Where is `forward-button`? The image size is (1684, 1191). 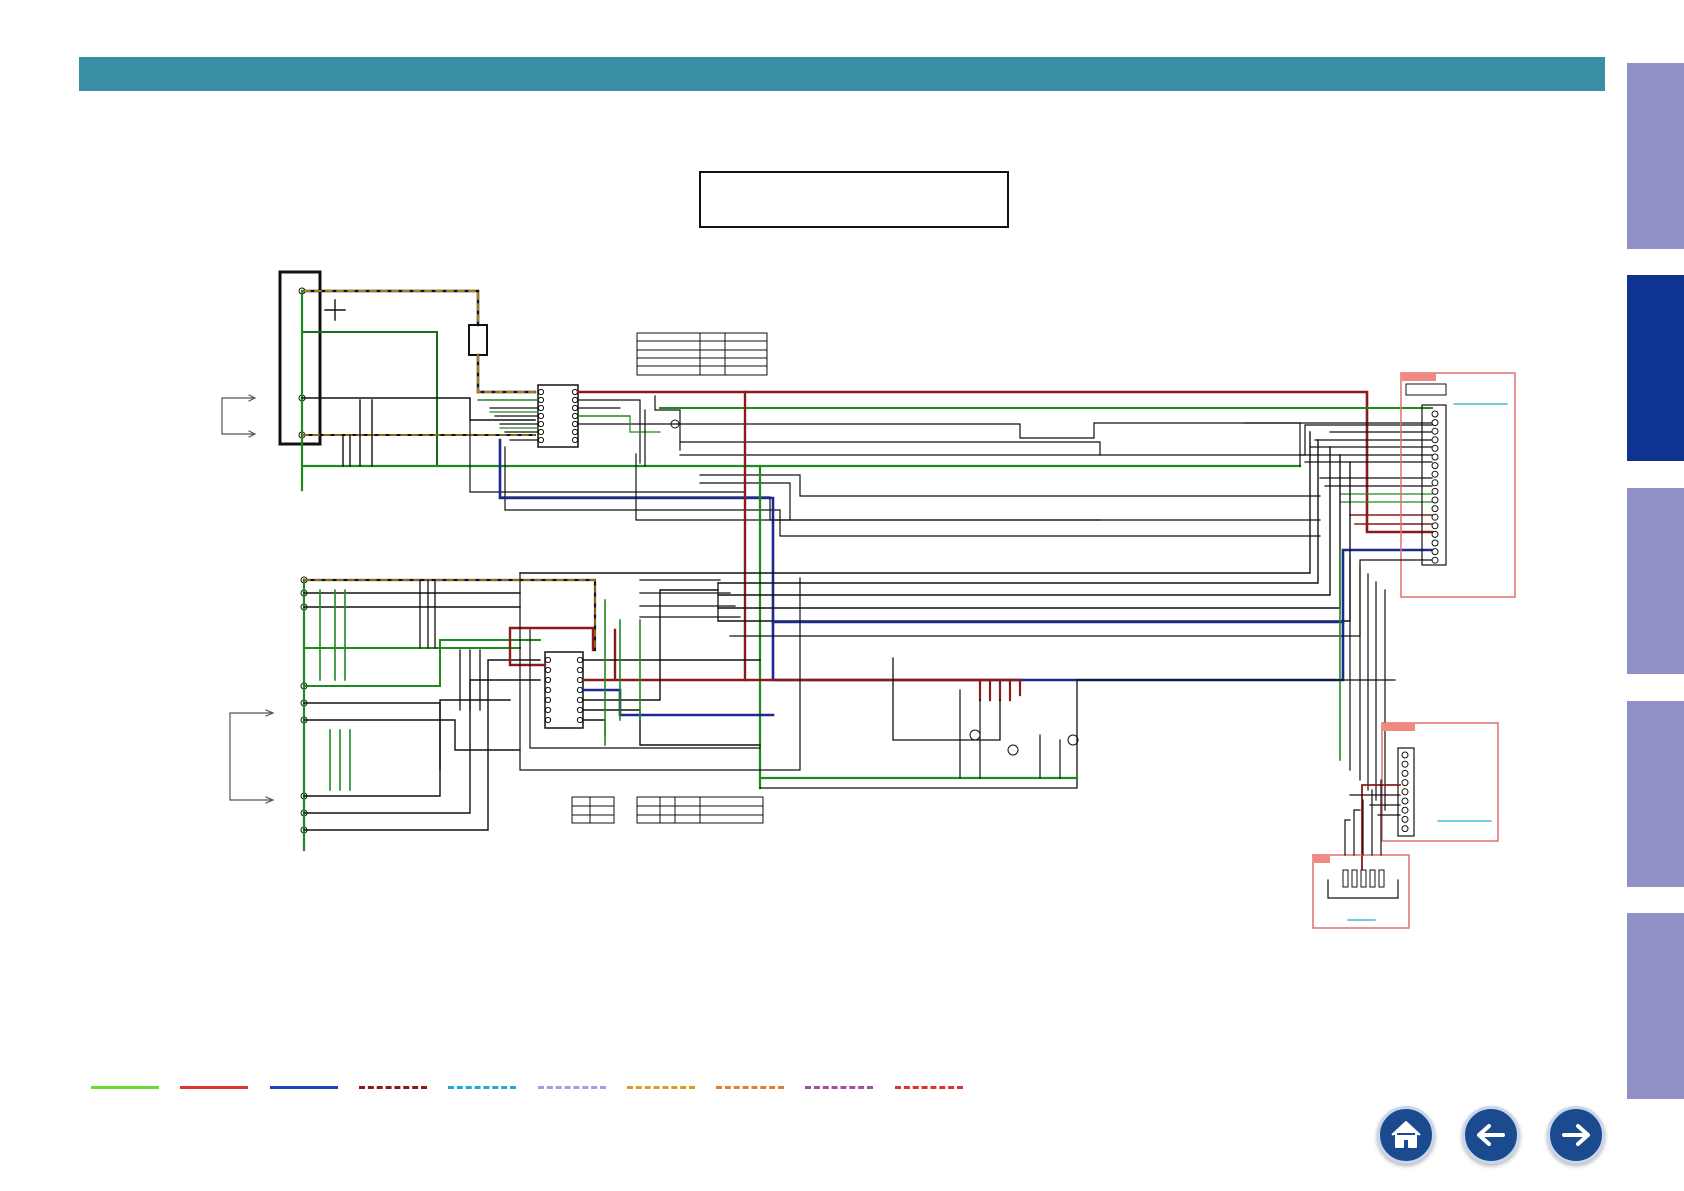
forward-button is located at coordinates (1576, 1135).